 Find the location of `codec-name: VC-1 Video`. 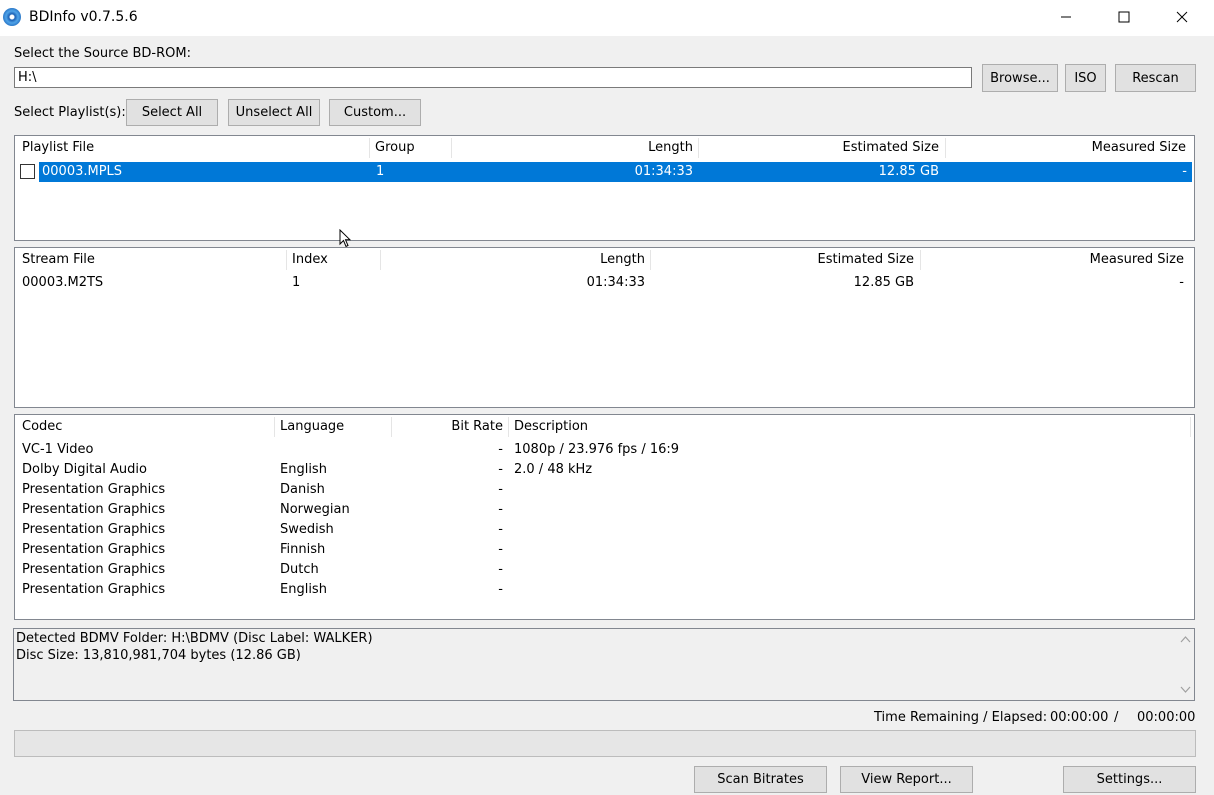

codec-name: VC-1 Video is located at coordinates (58, 449).